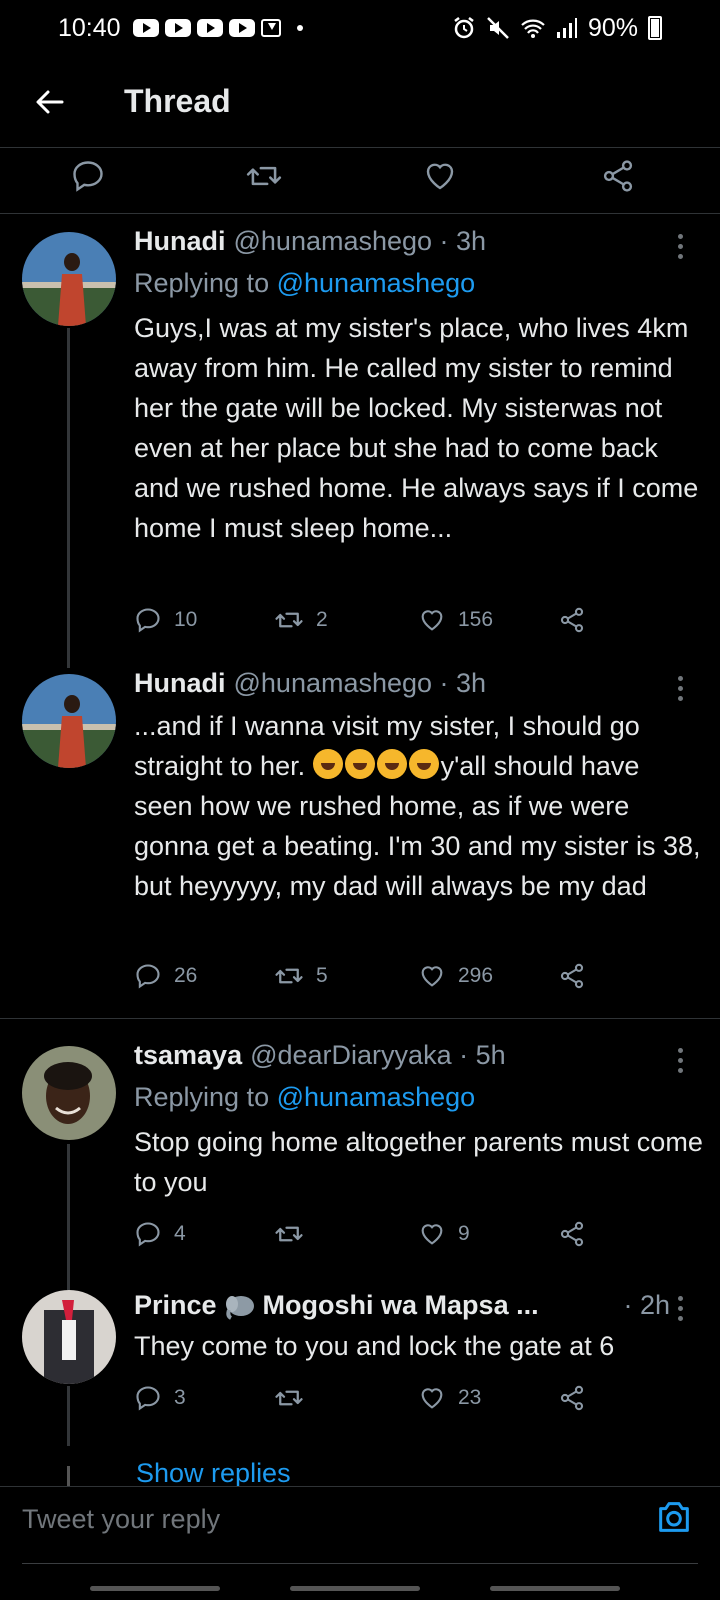 The image size is (720, 1600). I want to click on tweet-time: · 2h, so click(646, 1305).